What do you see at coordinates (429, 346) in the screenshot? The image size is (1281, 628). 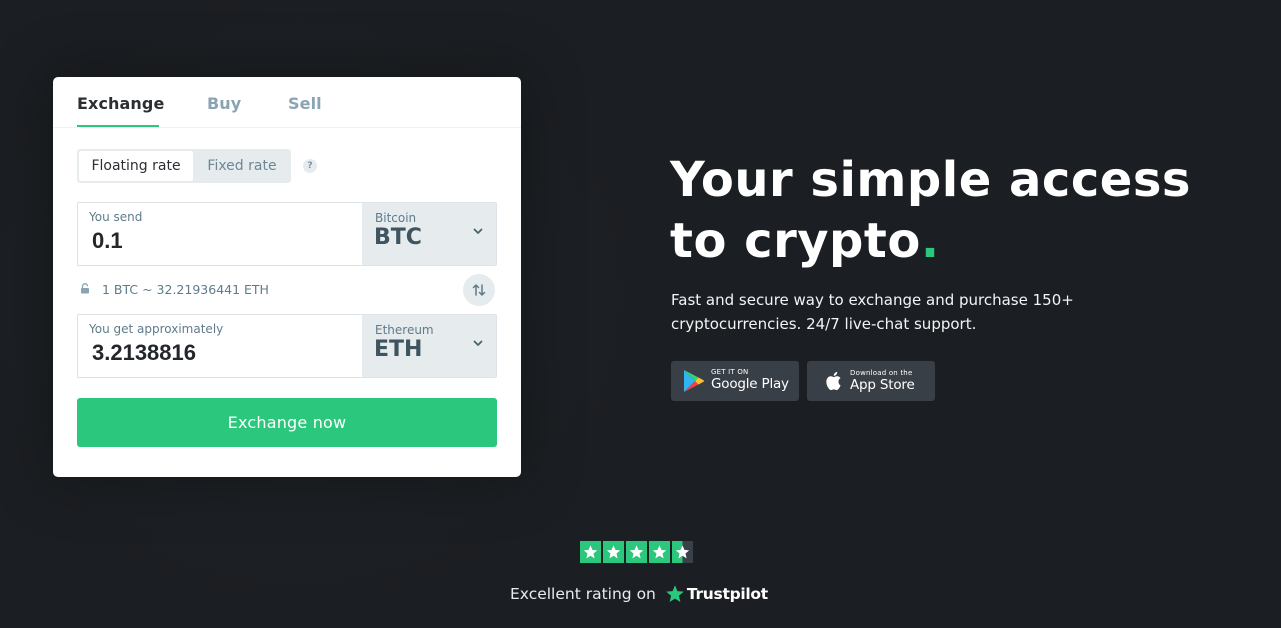 I see `receive-currency-select: Ethereum ETH` at bounding box center [429, 346].